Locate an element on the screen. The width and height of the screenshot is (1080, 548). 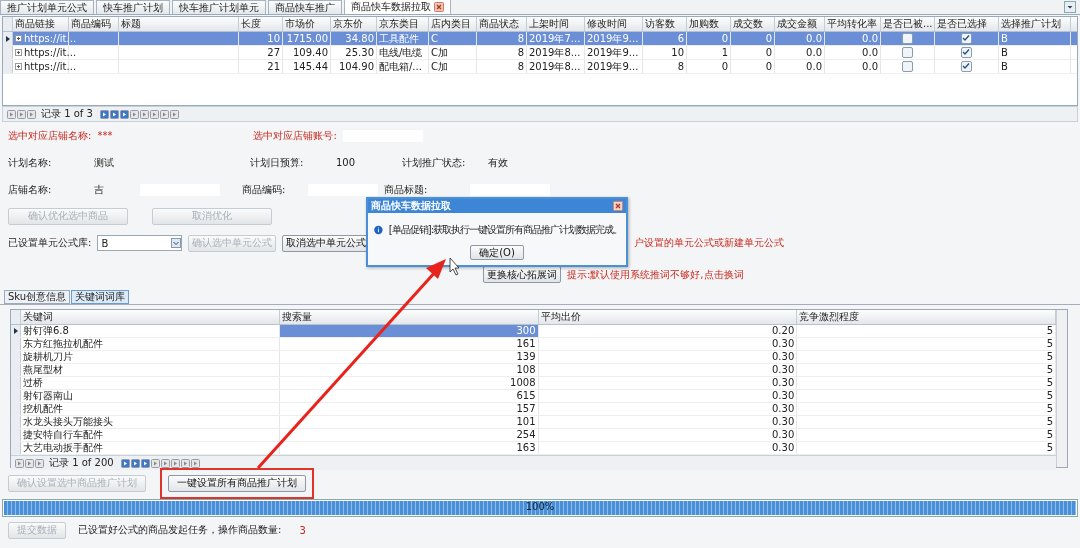
table-cell: 大艺电动扳手配件 is located at coordinates (63, 448).